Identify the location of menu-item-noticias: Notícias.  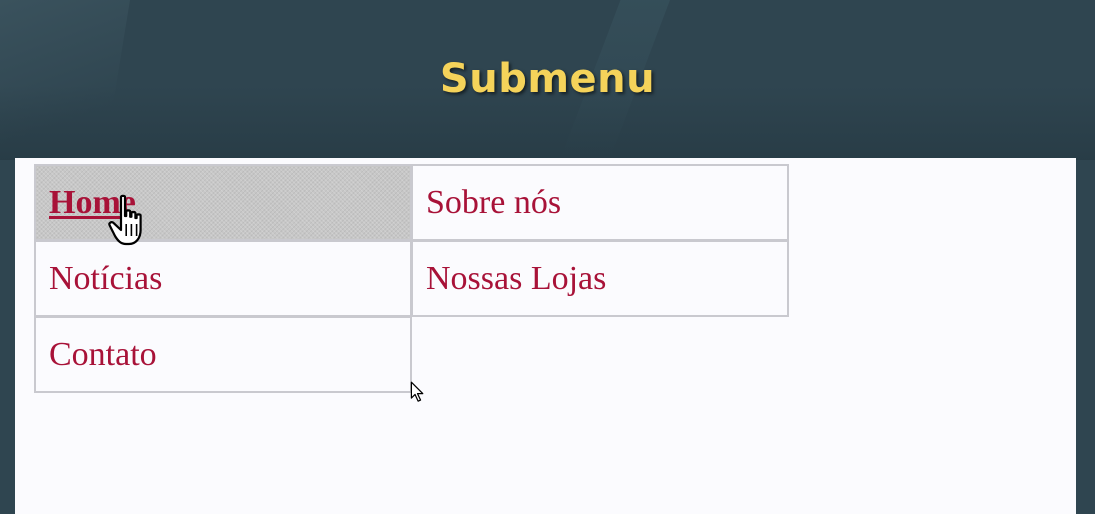
(223, 278).